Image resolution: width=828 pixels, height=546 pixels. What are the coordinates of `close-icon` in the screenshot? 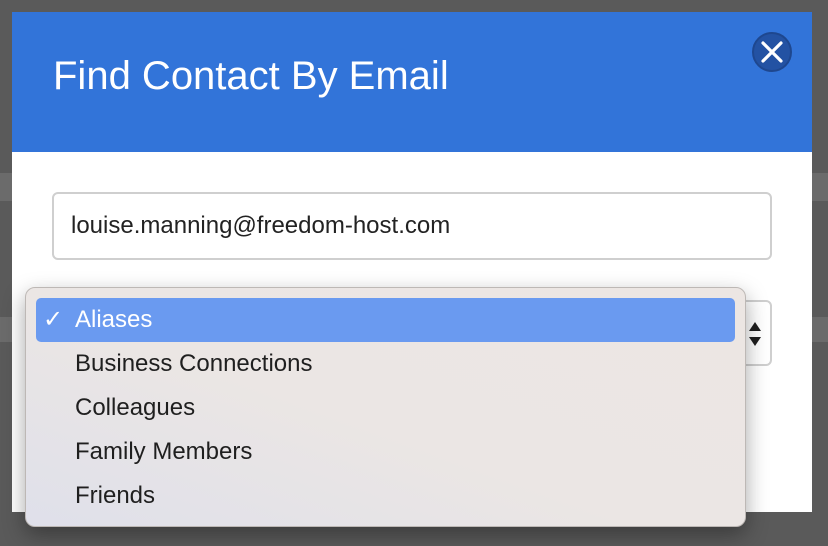 It's located at (772, 52).